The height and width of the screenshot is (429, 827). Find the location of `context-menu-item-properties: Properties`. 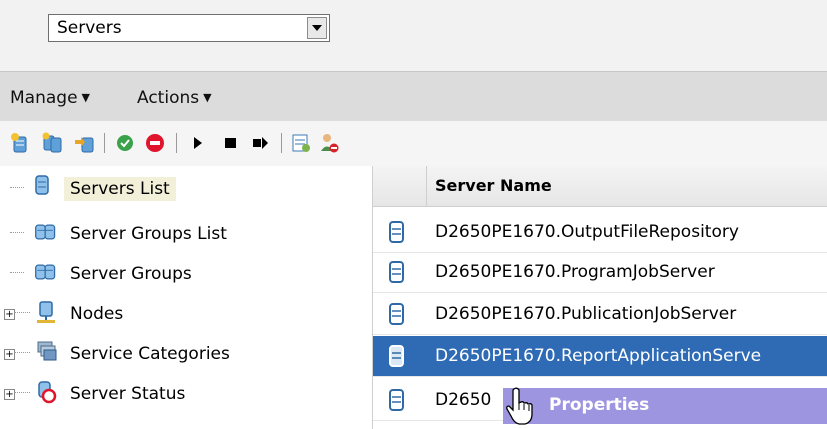

context-menu-item-properties: Properties is located at coordinates (599, 405).